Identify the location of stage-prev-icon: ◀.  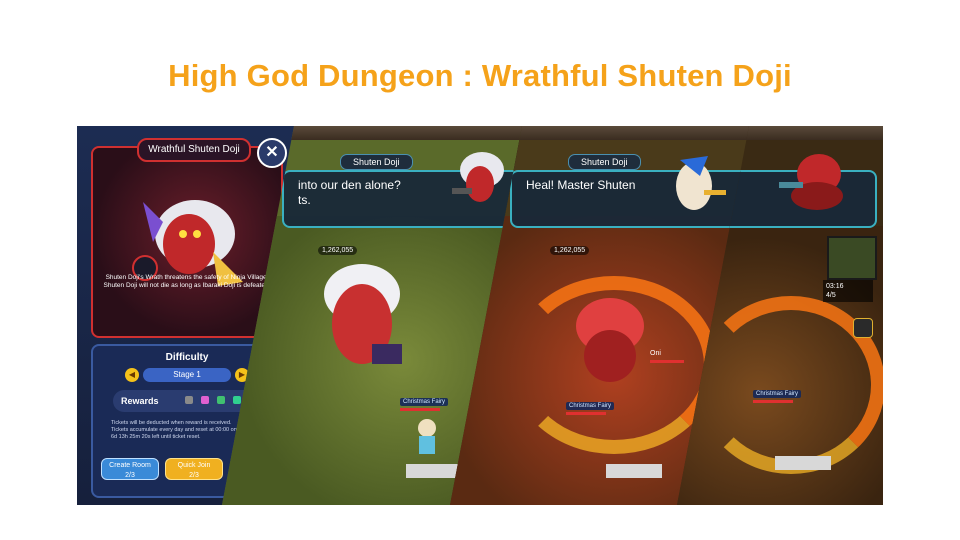
(132, 375).